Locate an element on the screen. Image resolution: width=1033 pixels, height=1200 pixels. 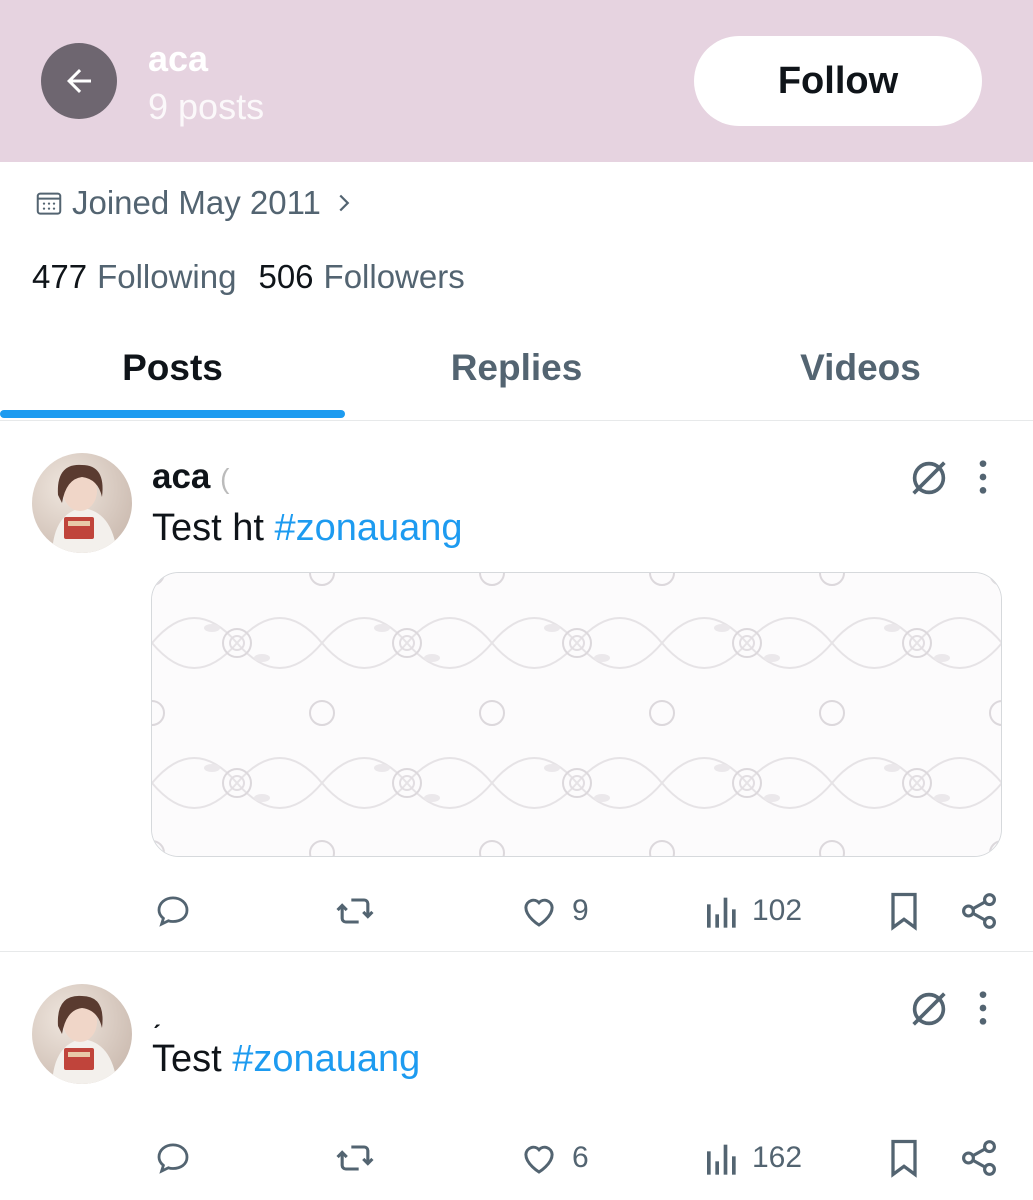
calendar-icon is located at coordinates (49, 203).